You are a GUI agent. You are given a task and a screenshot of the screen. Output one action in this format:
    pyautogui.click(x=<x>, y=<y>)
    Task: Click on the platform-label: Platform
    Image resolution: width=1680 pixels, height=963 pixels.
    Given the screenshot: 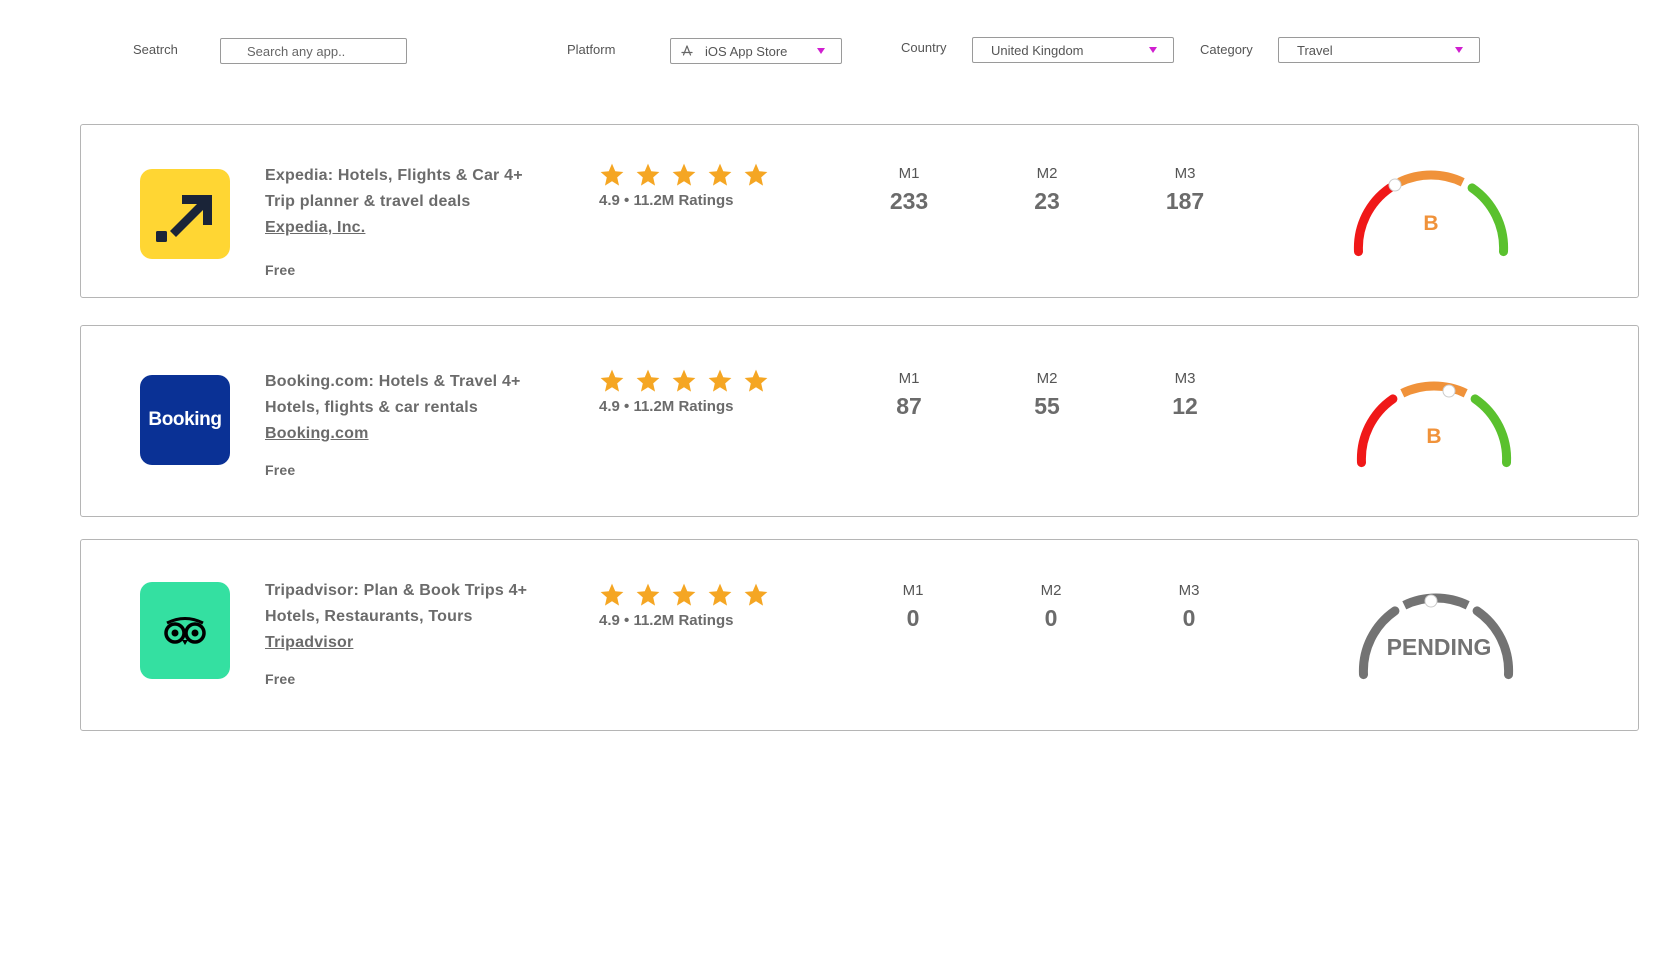 What is the action you would take?
    pyautogui.click(x=591, y=49)
    